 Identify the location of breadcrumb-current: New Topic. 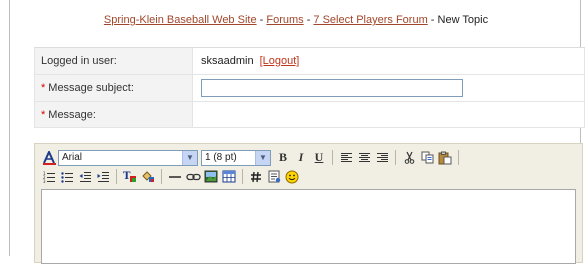
(463, 20).